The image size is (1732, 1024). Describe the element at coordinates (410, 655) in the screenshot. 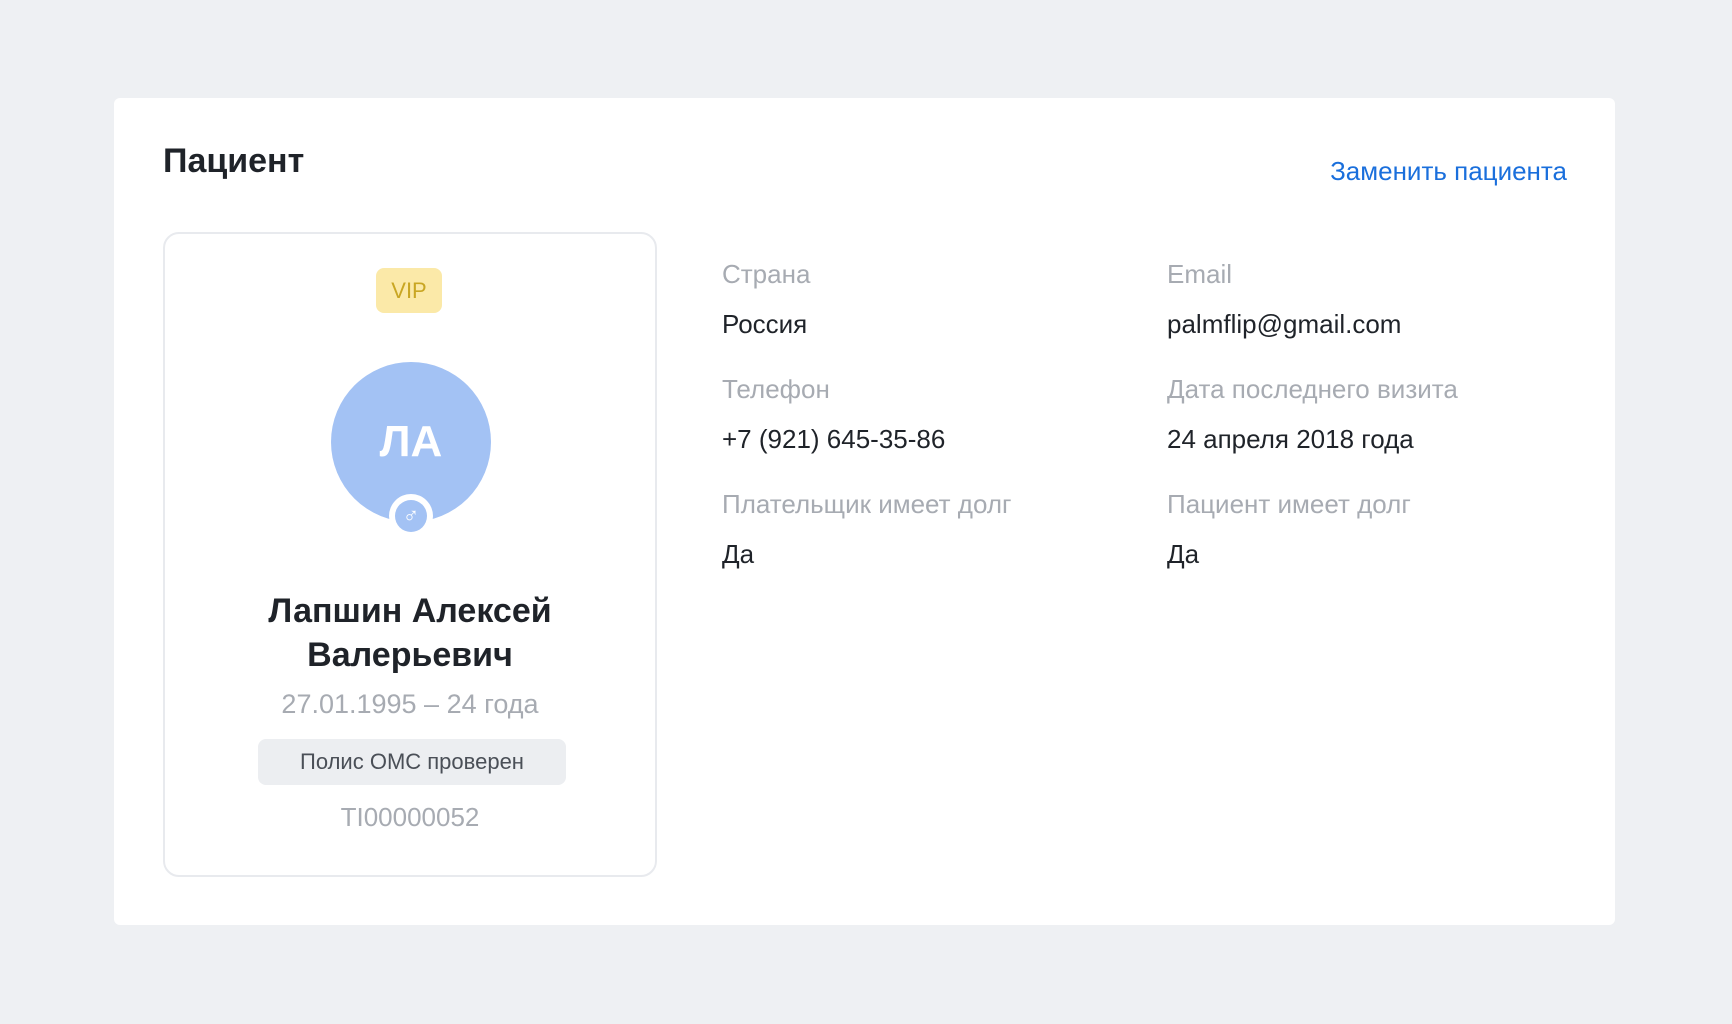

I see `patient-name-line-2: Валерьевич` at that location.